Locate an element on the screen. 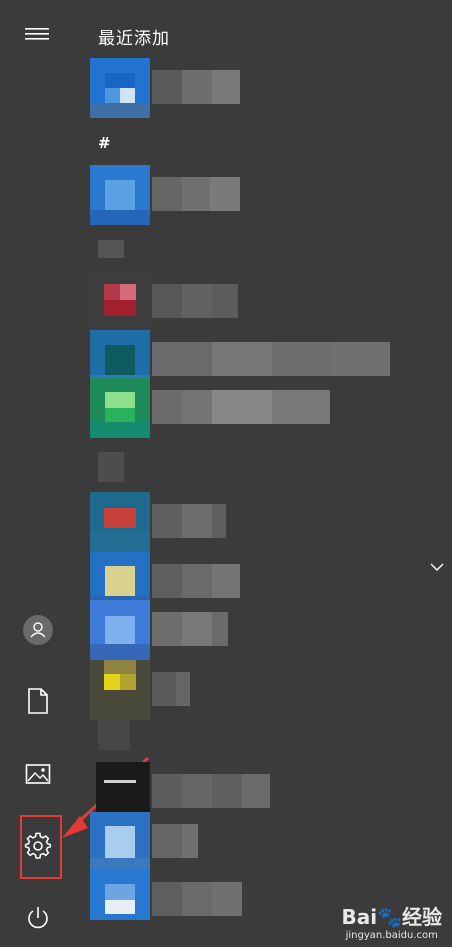  power-button is located at coordinates (38, 918).